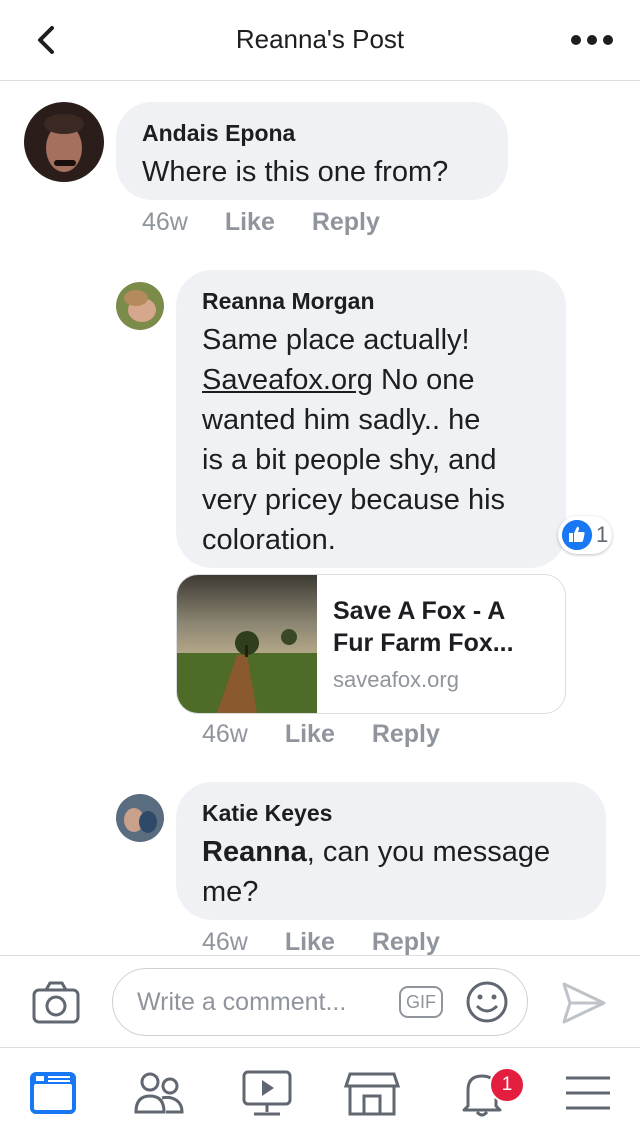  I want to click on link-preview-title-line: Save A Fox - A, so click(419, 611).